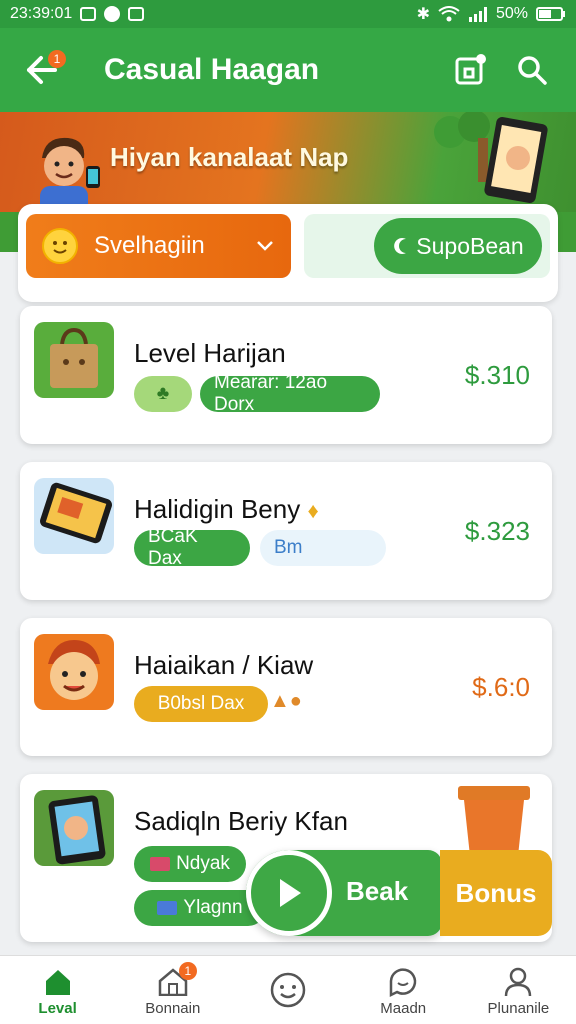  What do you see at coordinates (289, 893) in the screenshot?
I see `play-icon` at bounding box center [289, 893].